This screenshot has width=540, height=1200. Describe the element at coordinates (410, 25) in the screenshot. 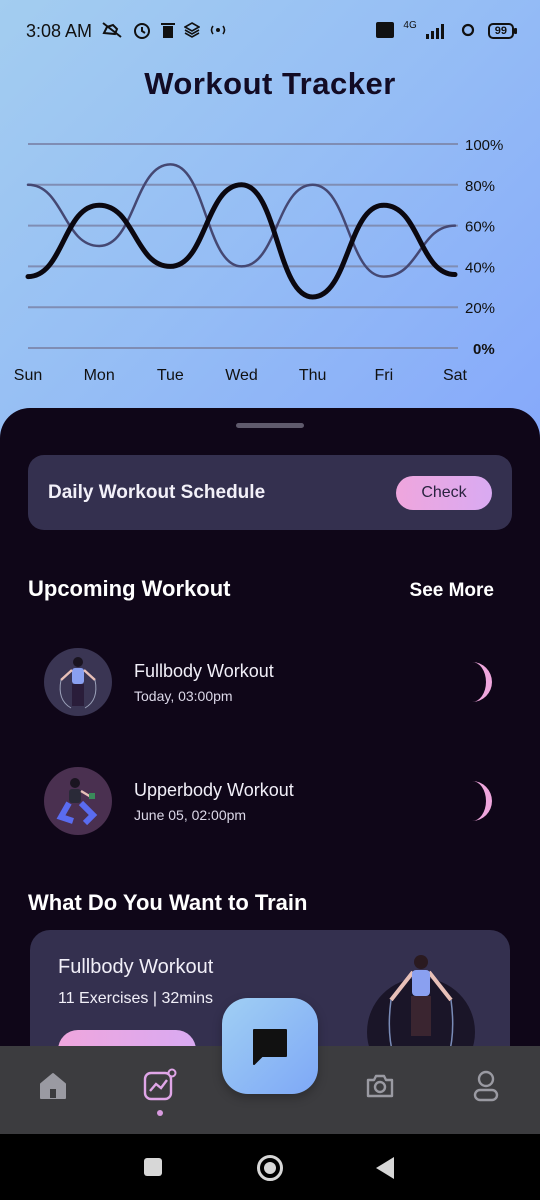

I see `network-type: 4G` at that location.